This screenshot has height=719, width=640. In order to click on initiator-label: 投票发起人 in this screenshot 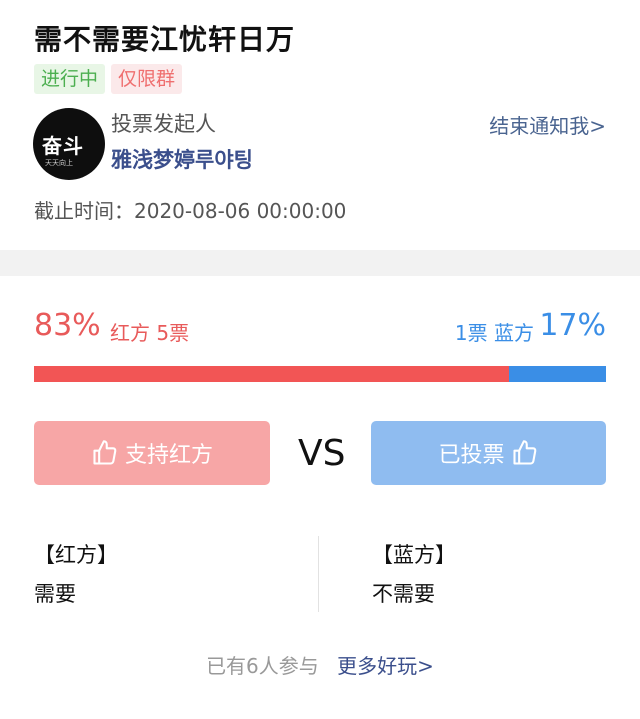, I will do `click(163, 124)`.